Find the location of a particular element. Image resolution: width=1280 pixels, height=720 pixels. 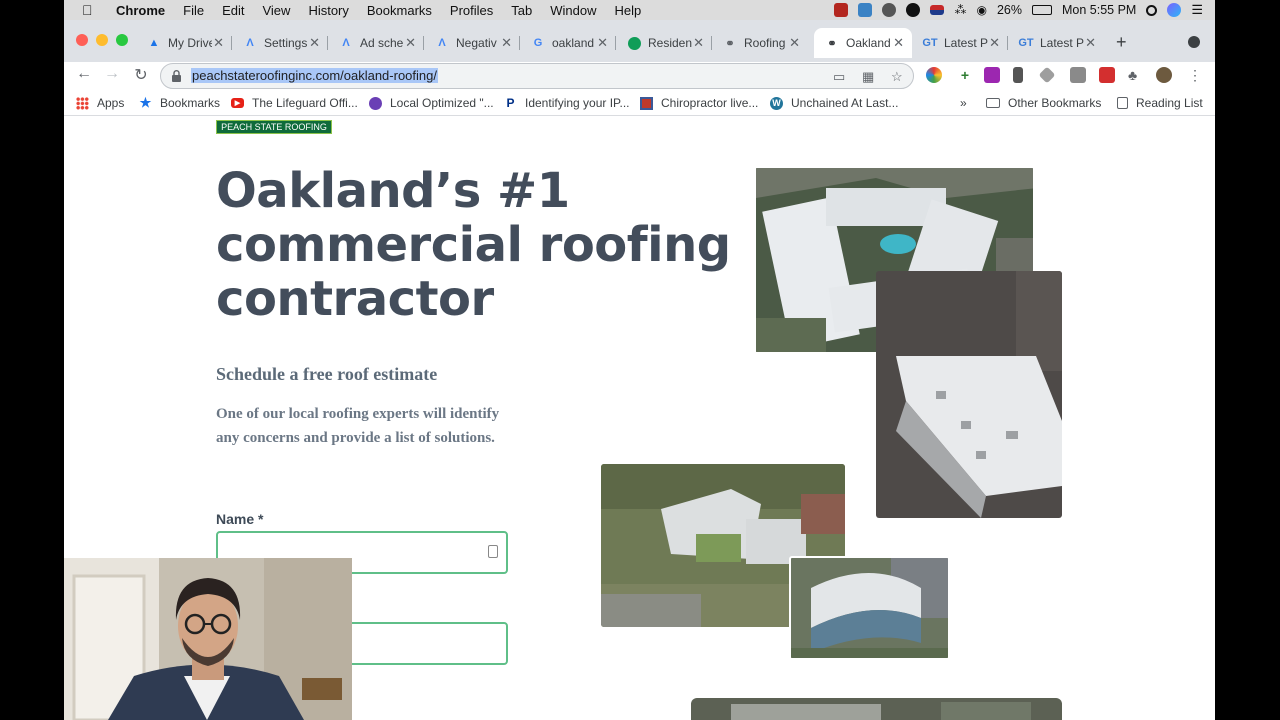

menu-file: File is located at coordinates (193, 10).